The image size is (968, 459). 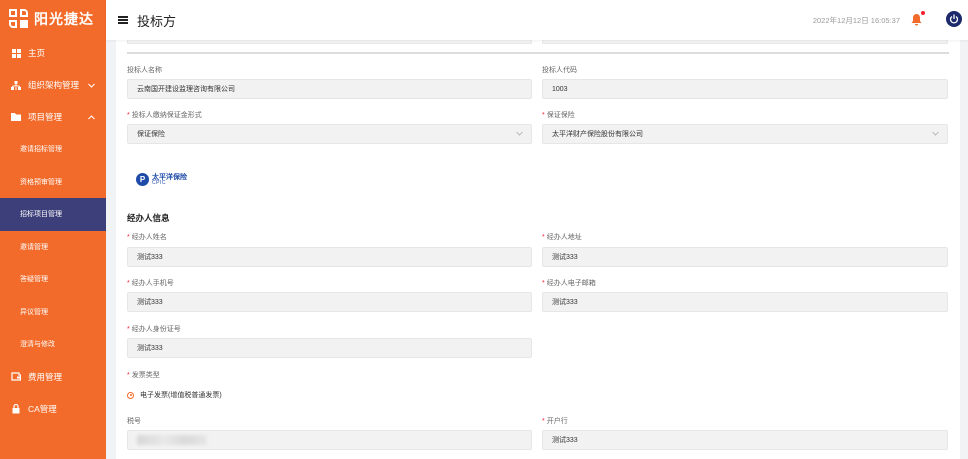 What do you see at coordinates (157, 21) in the screenshot?
I see `page-title: 投标方` at bounding box center [157, 21].